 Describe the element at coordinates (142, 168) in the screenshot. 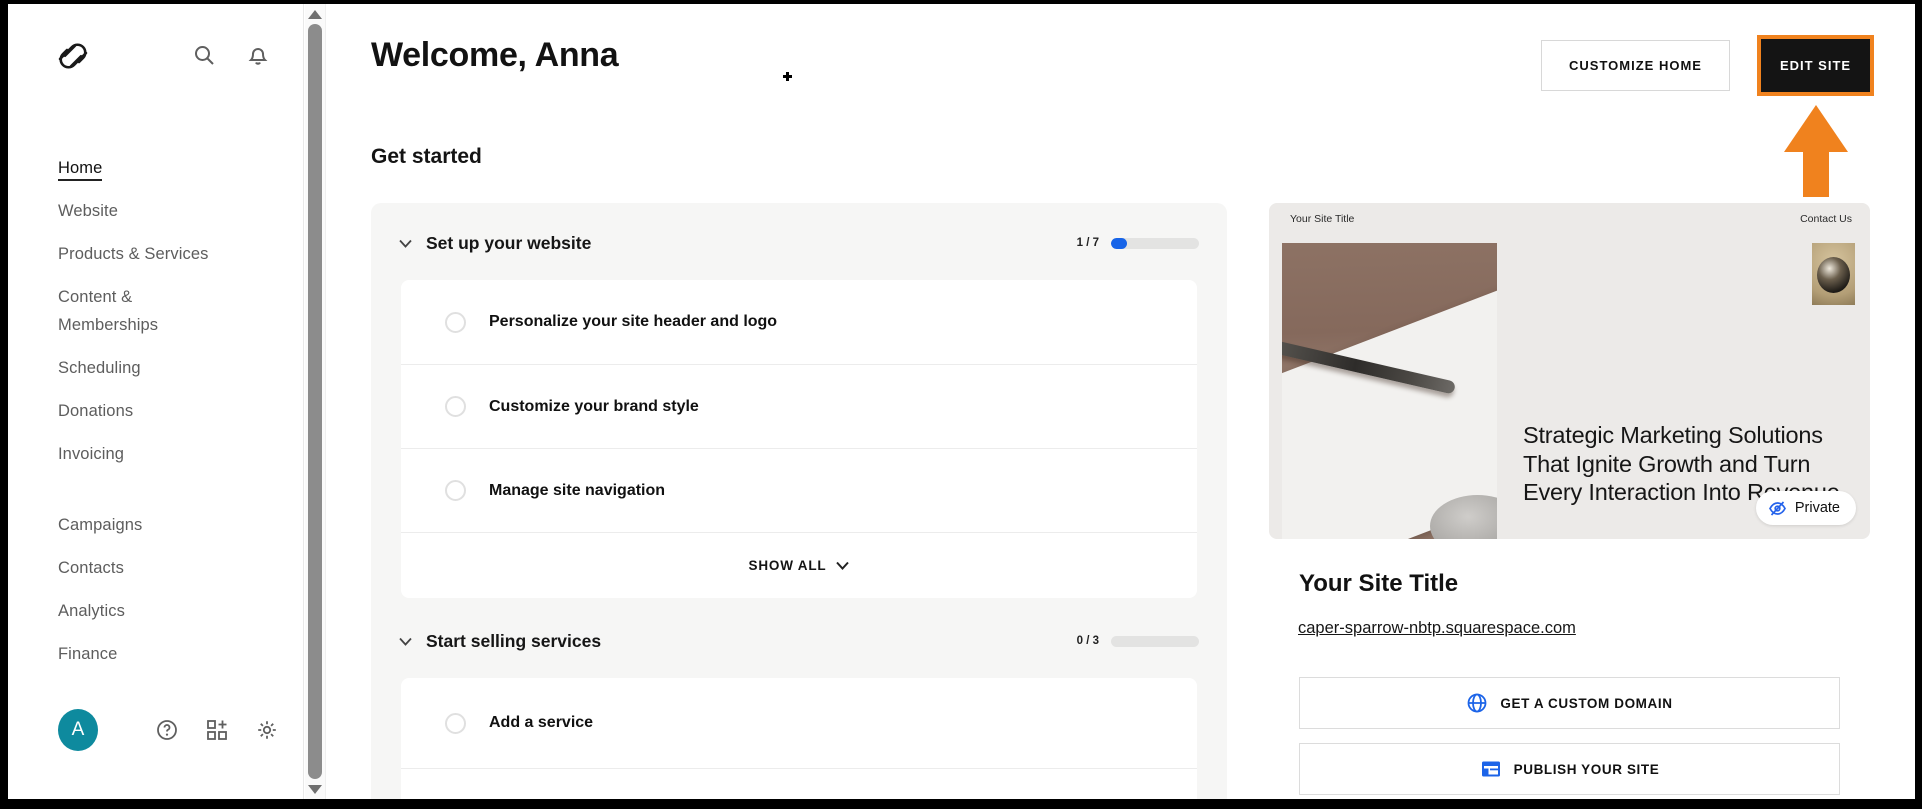

I see `sidebar-item-home: Home` at that location.